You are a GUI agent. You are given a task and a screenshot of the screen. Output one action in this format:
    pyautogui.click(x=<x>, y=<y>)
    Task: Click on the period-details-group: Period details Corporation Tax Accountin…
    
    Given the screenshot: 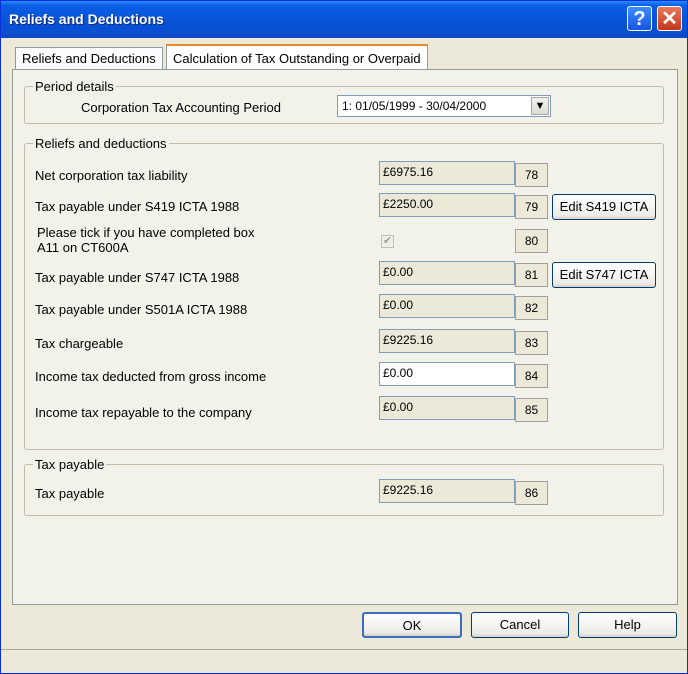 What is the action you would take?
    pyautogui.click(x=344, y=101)
    